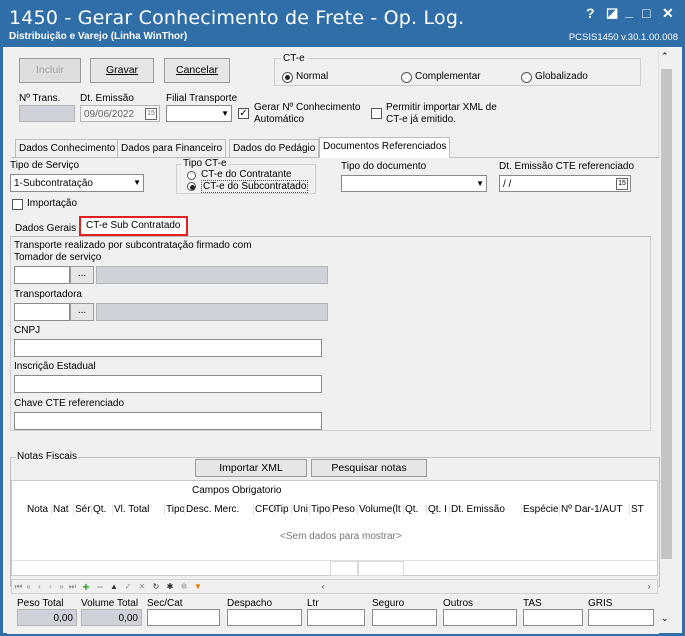  What do you see at coordinates (646, 13) in the screenshot?
I see `maximize-icon: □` at bounding box center [646, 13].